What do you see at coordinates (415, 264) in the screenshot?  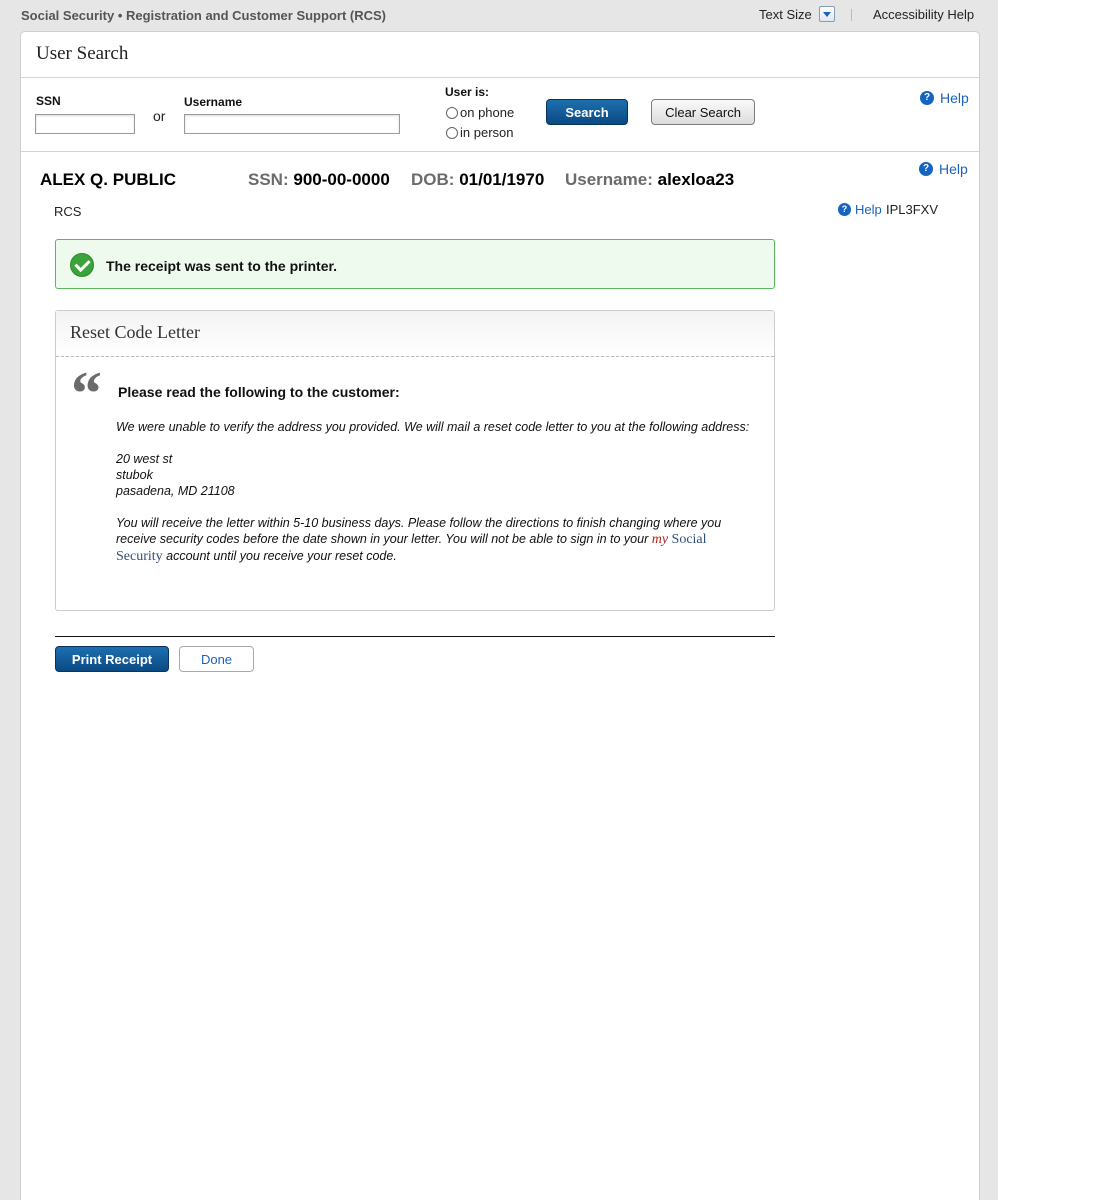 I see `success-alert: The receipt was sent to the printer.` at bounding box center [415, 264].